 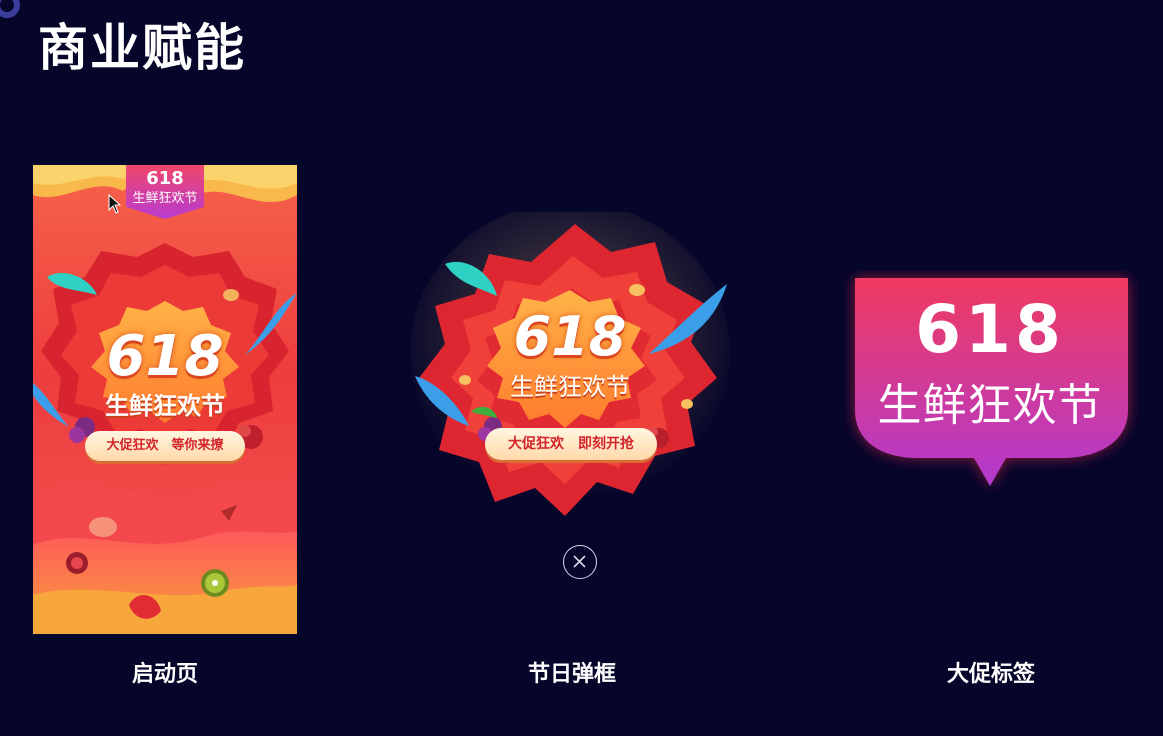 What do you see at coordinates (990, 405) in the screenshot?
I see `promo-tag-text: 生鲜狂欢节` at bounding box center [990, 405].